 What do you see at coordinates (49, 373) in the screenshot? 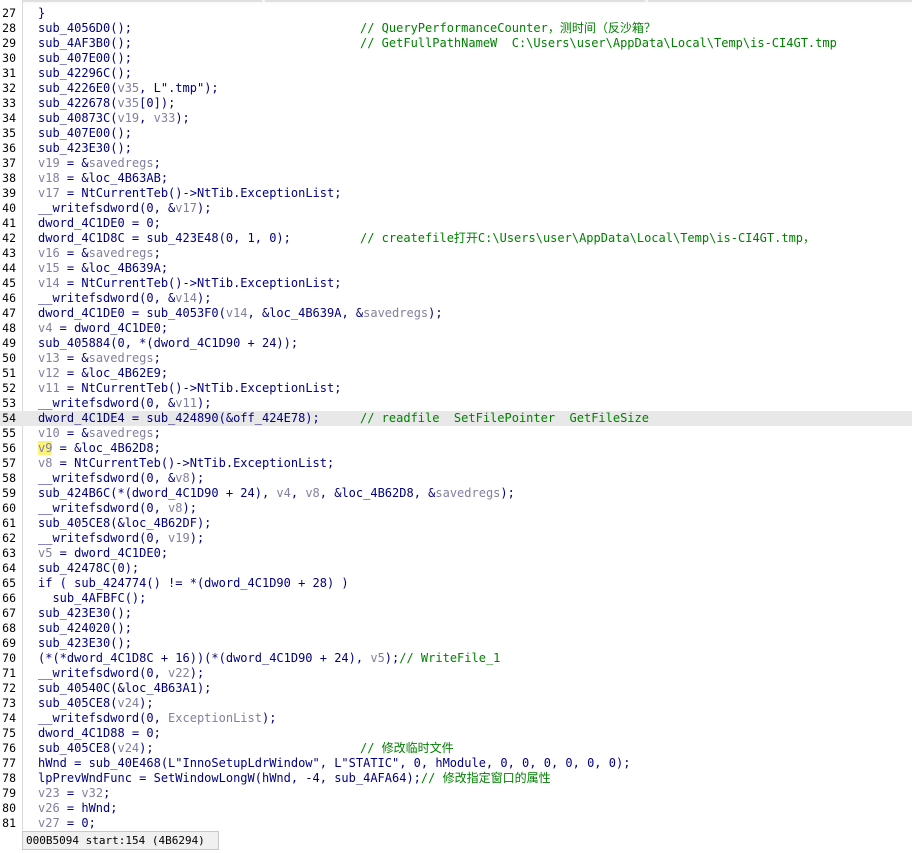
I see `variable-token: v12` at bounding box center [49, 373].